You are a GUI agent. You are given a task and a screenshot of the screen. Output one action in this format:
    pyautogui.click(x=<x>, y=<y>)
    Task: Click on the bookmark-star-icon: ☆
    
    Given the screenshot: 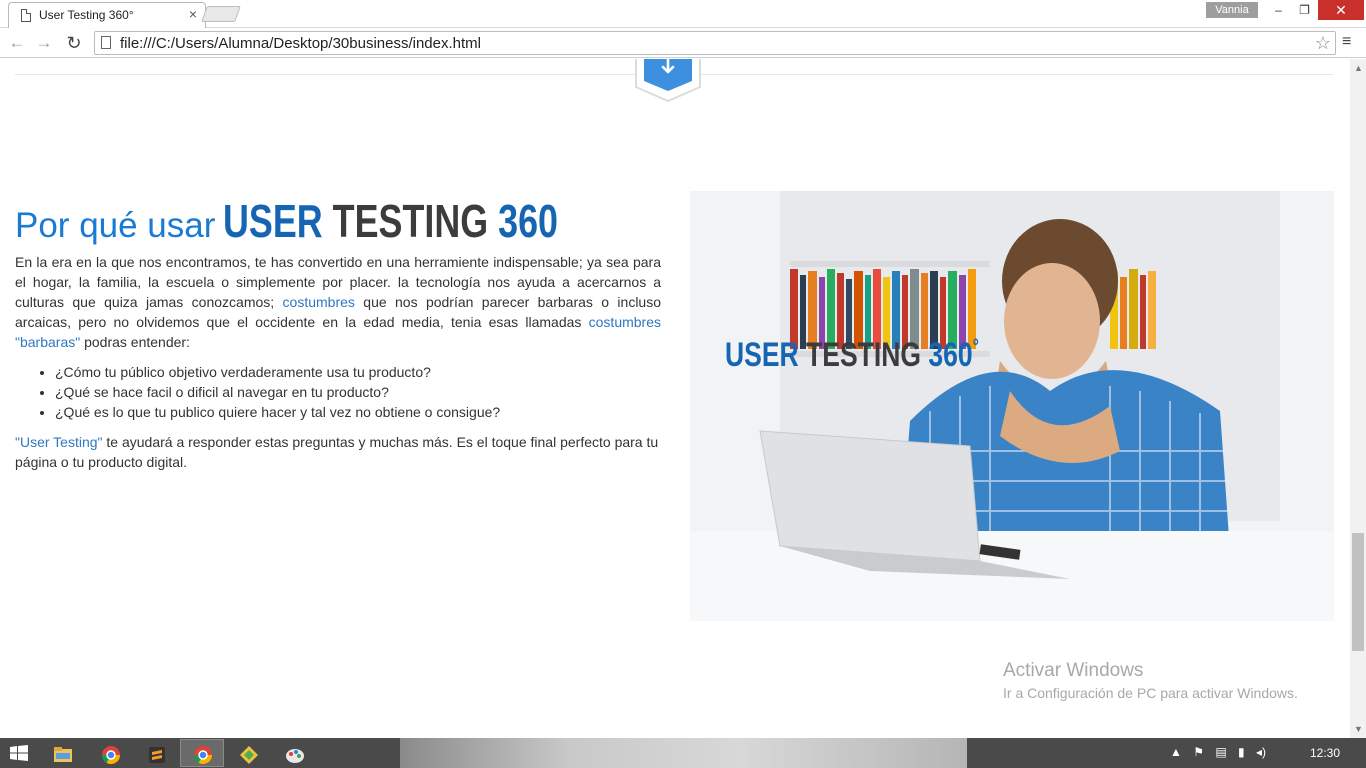 What is the action you would take?
    pyautogui.click(x=1323, y=43)
    